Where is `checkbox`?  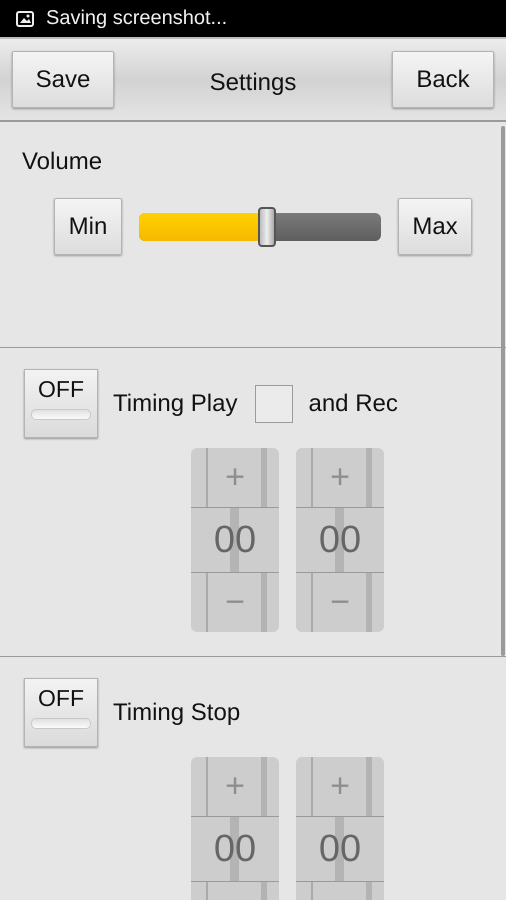 checkbox is located at coordinates (274, 403).